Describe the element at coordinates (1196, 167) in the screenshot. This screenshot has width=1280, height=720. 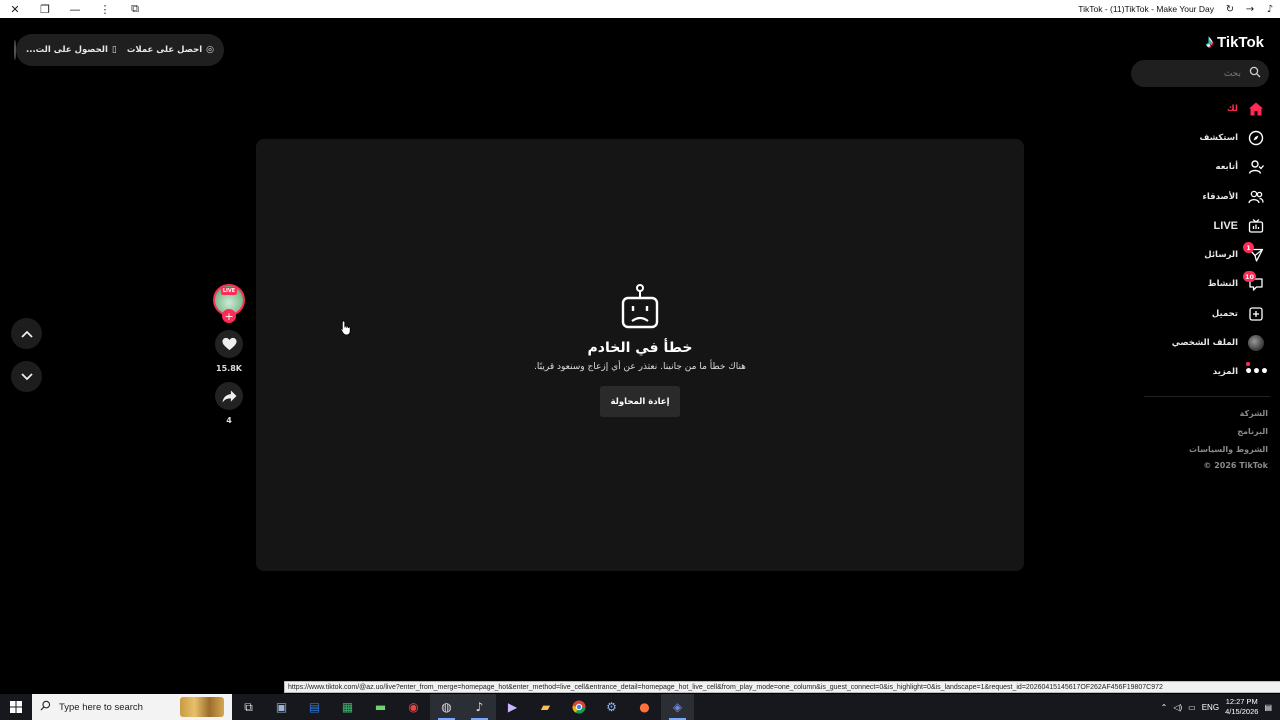
I see `nav-item-following: أتابعه` at that location.